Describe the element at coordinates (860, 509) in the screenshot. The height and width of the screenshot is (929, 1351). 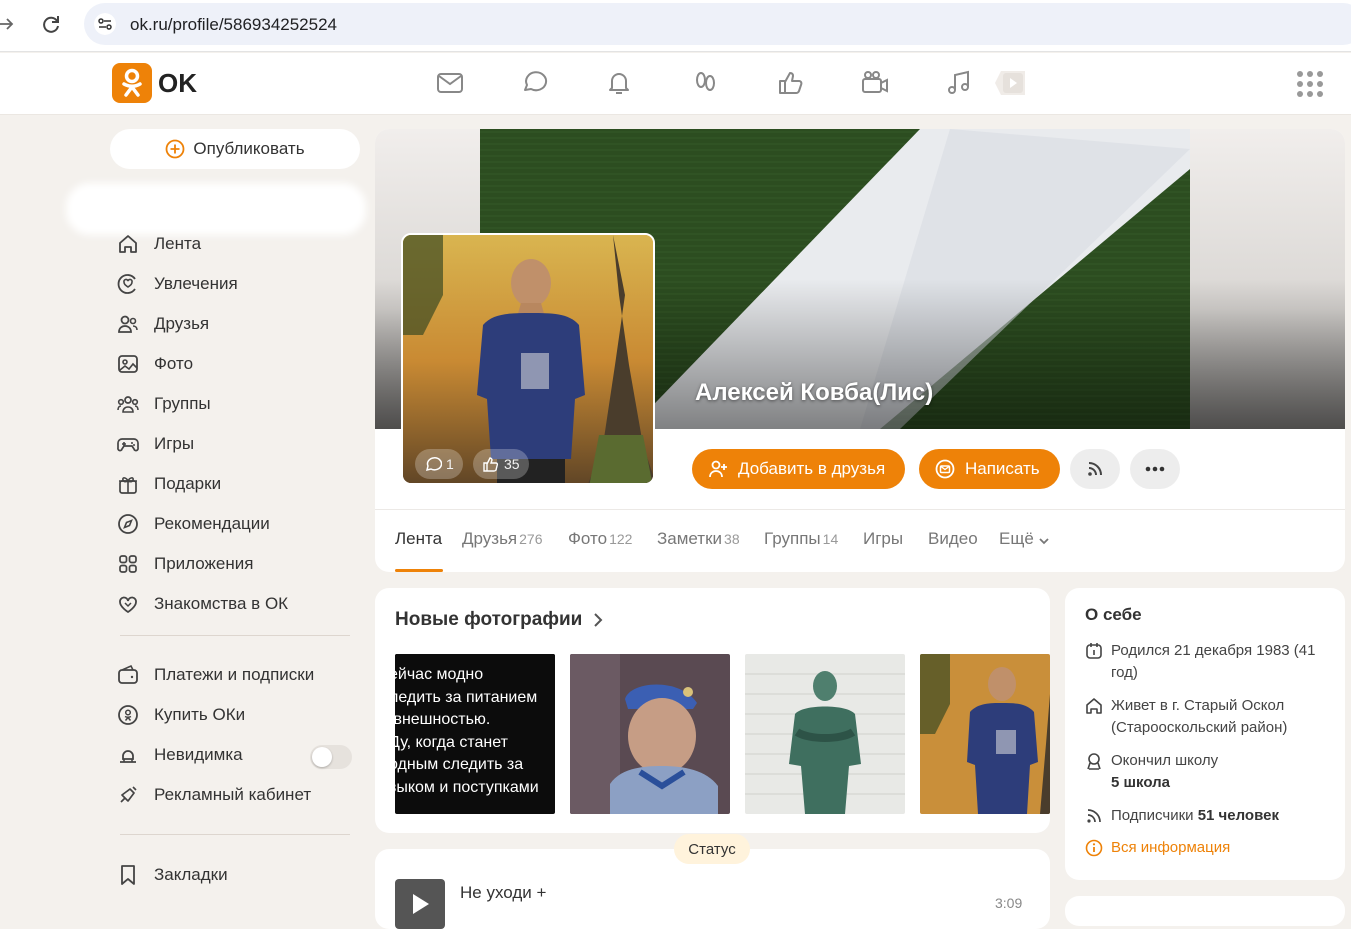
I see `tabs-divider` at that location.